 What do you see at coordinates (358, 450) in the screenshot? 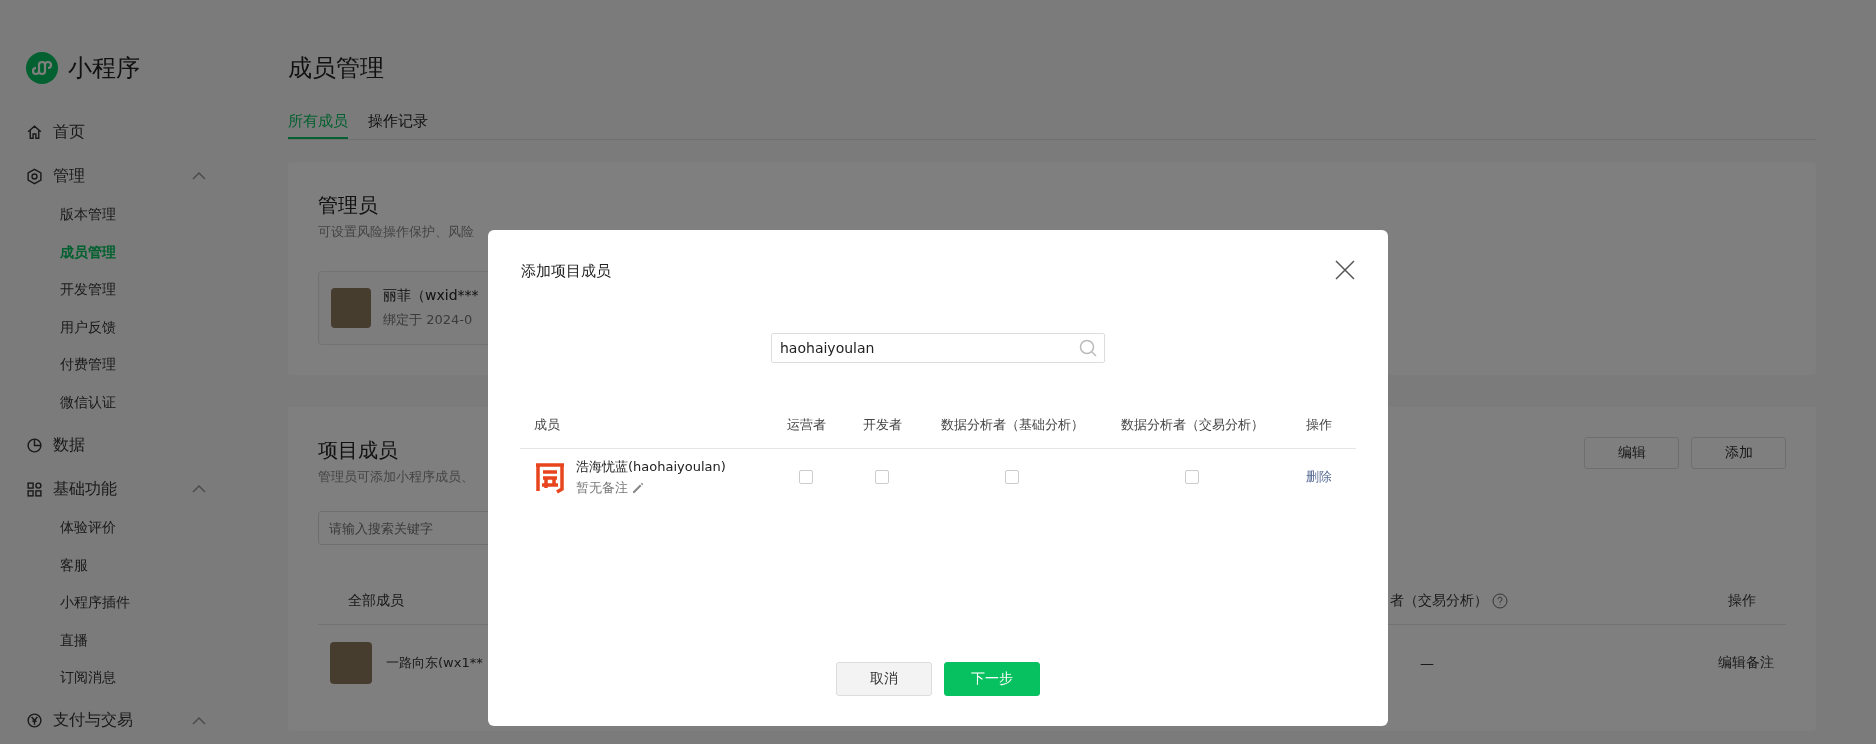
I see `card-title: 项目成员` at bounding box center [358, 450].